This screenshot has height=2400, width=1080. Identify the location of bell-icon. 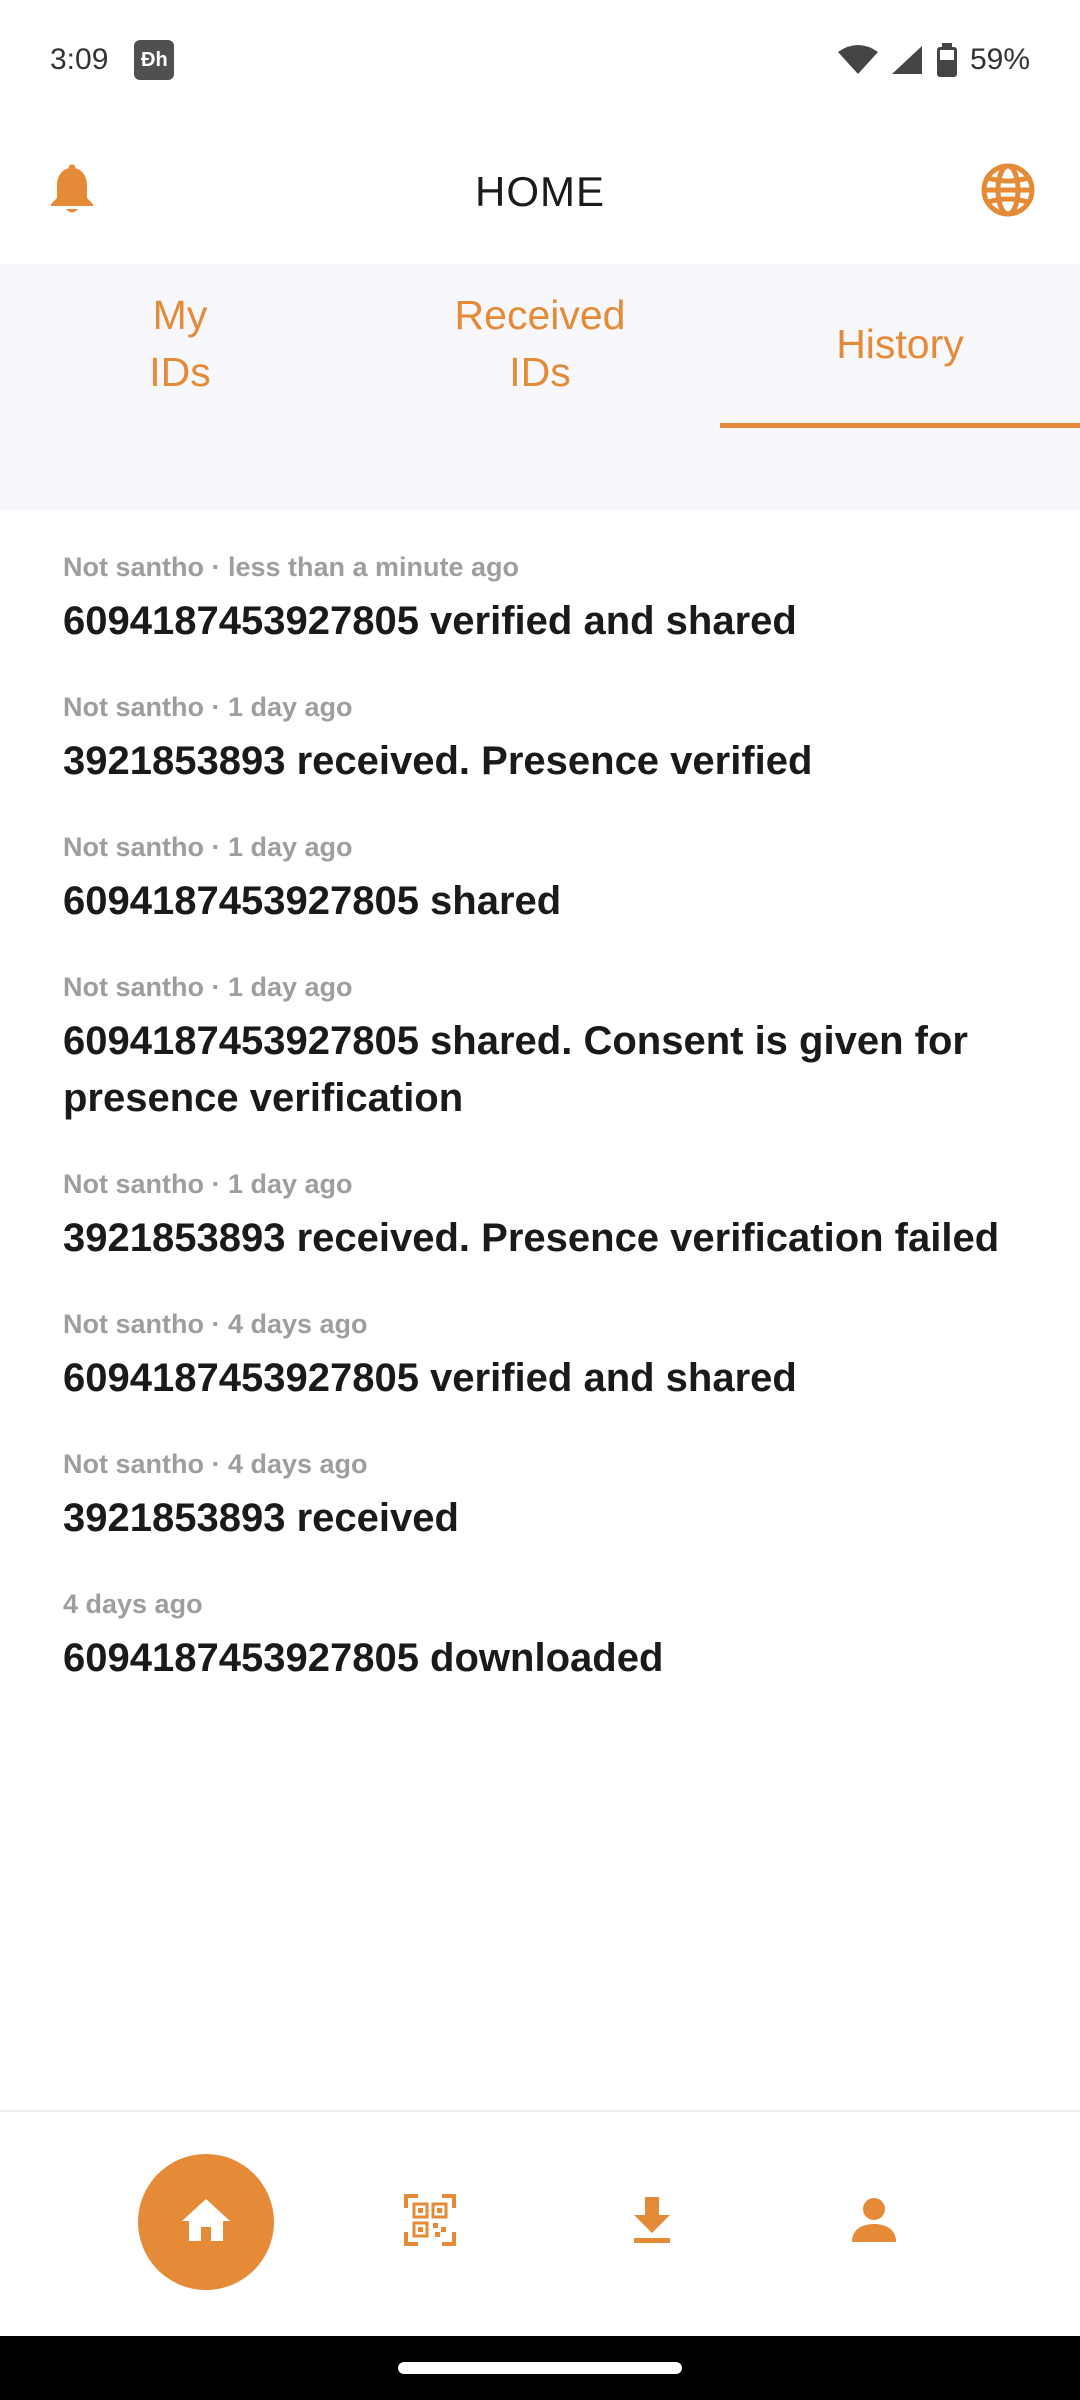
(72, 192).